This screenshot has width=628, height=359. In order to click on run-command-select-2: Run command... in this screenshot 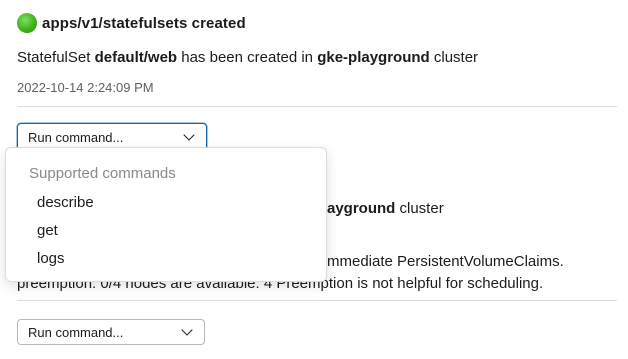, I will do `click(111, 332)`.